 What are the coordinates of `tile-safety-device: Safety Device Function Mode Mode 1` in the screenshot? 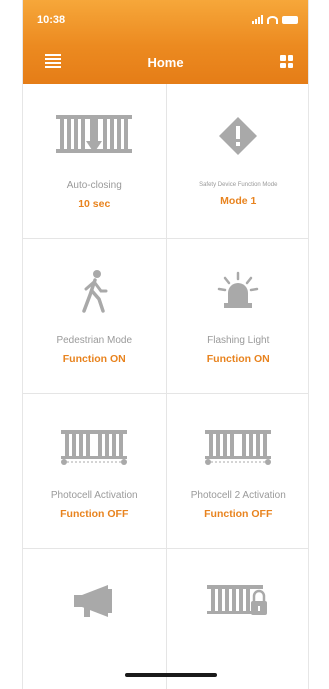 It's located at (237, 161).